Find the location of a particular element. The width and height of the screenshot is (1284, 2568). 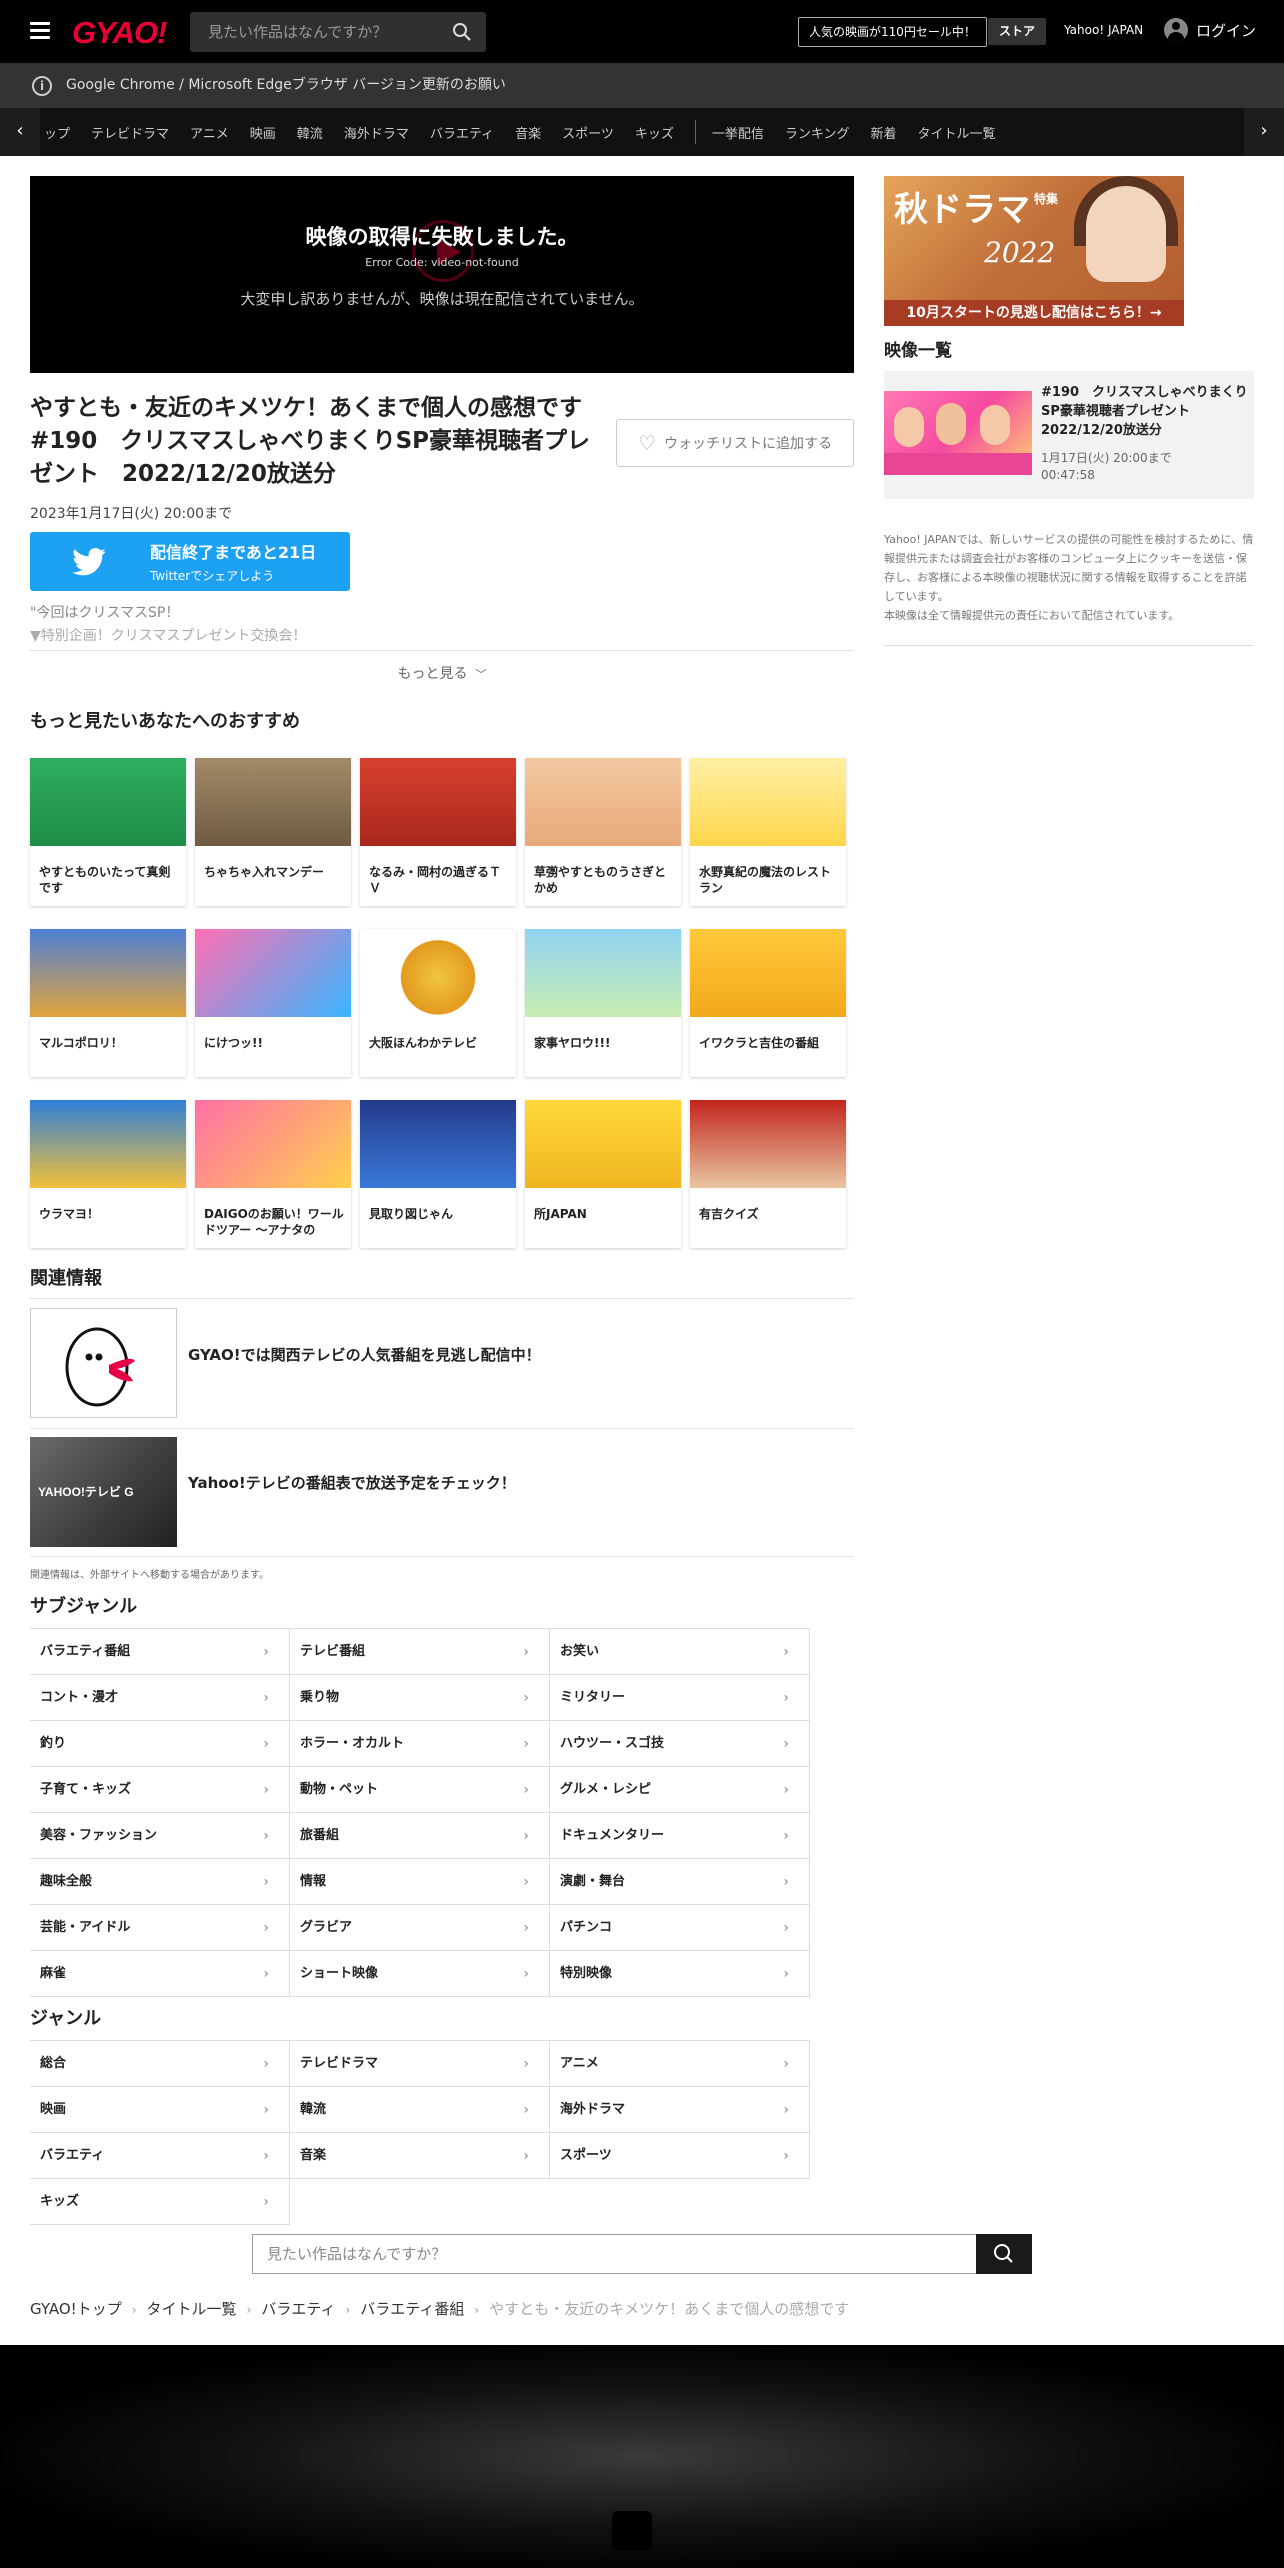

recommend-card: 見取り図じゃん is located at coordinates (438, 1174).